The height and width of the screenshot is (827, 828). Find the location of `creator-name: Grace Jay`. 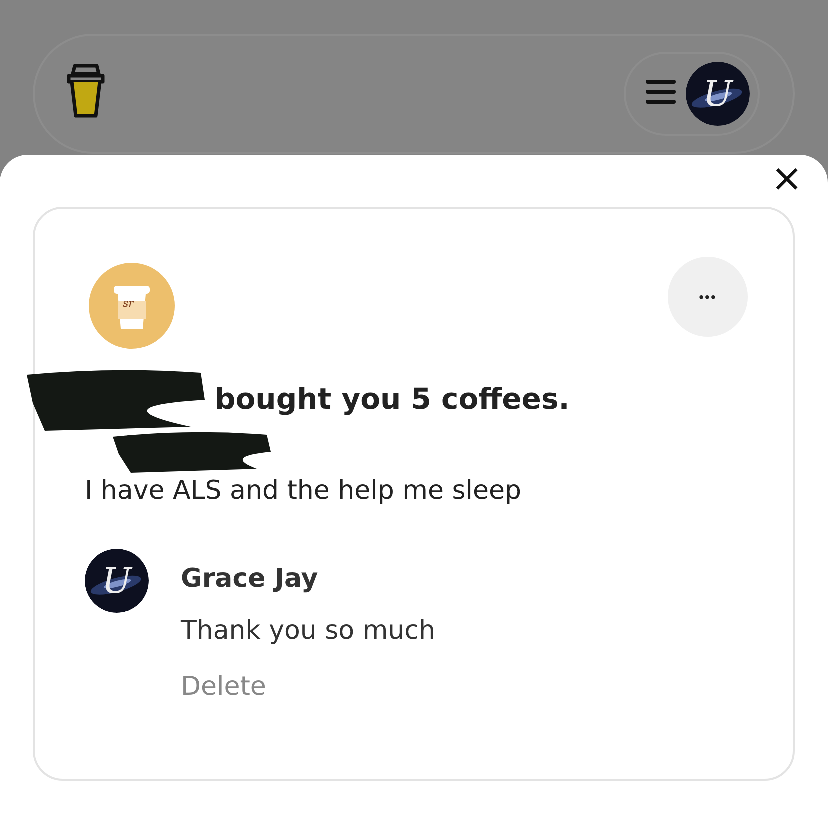

creator-name: Grace Jay is located at coordinates (249, 579).